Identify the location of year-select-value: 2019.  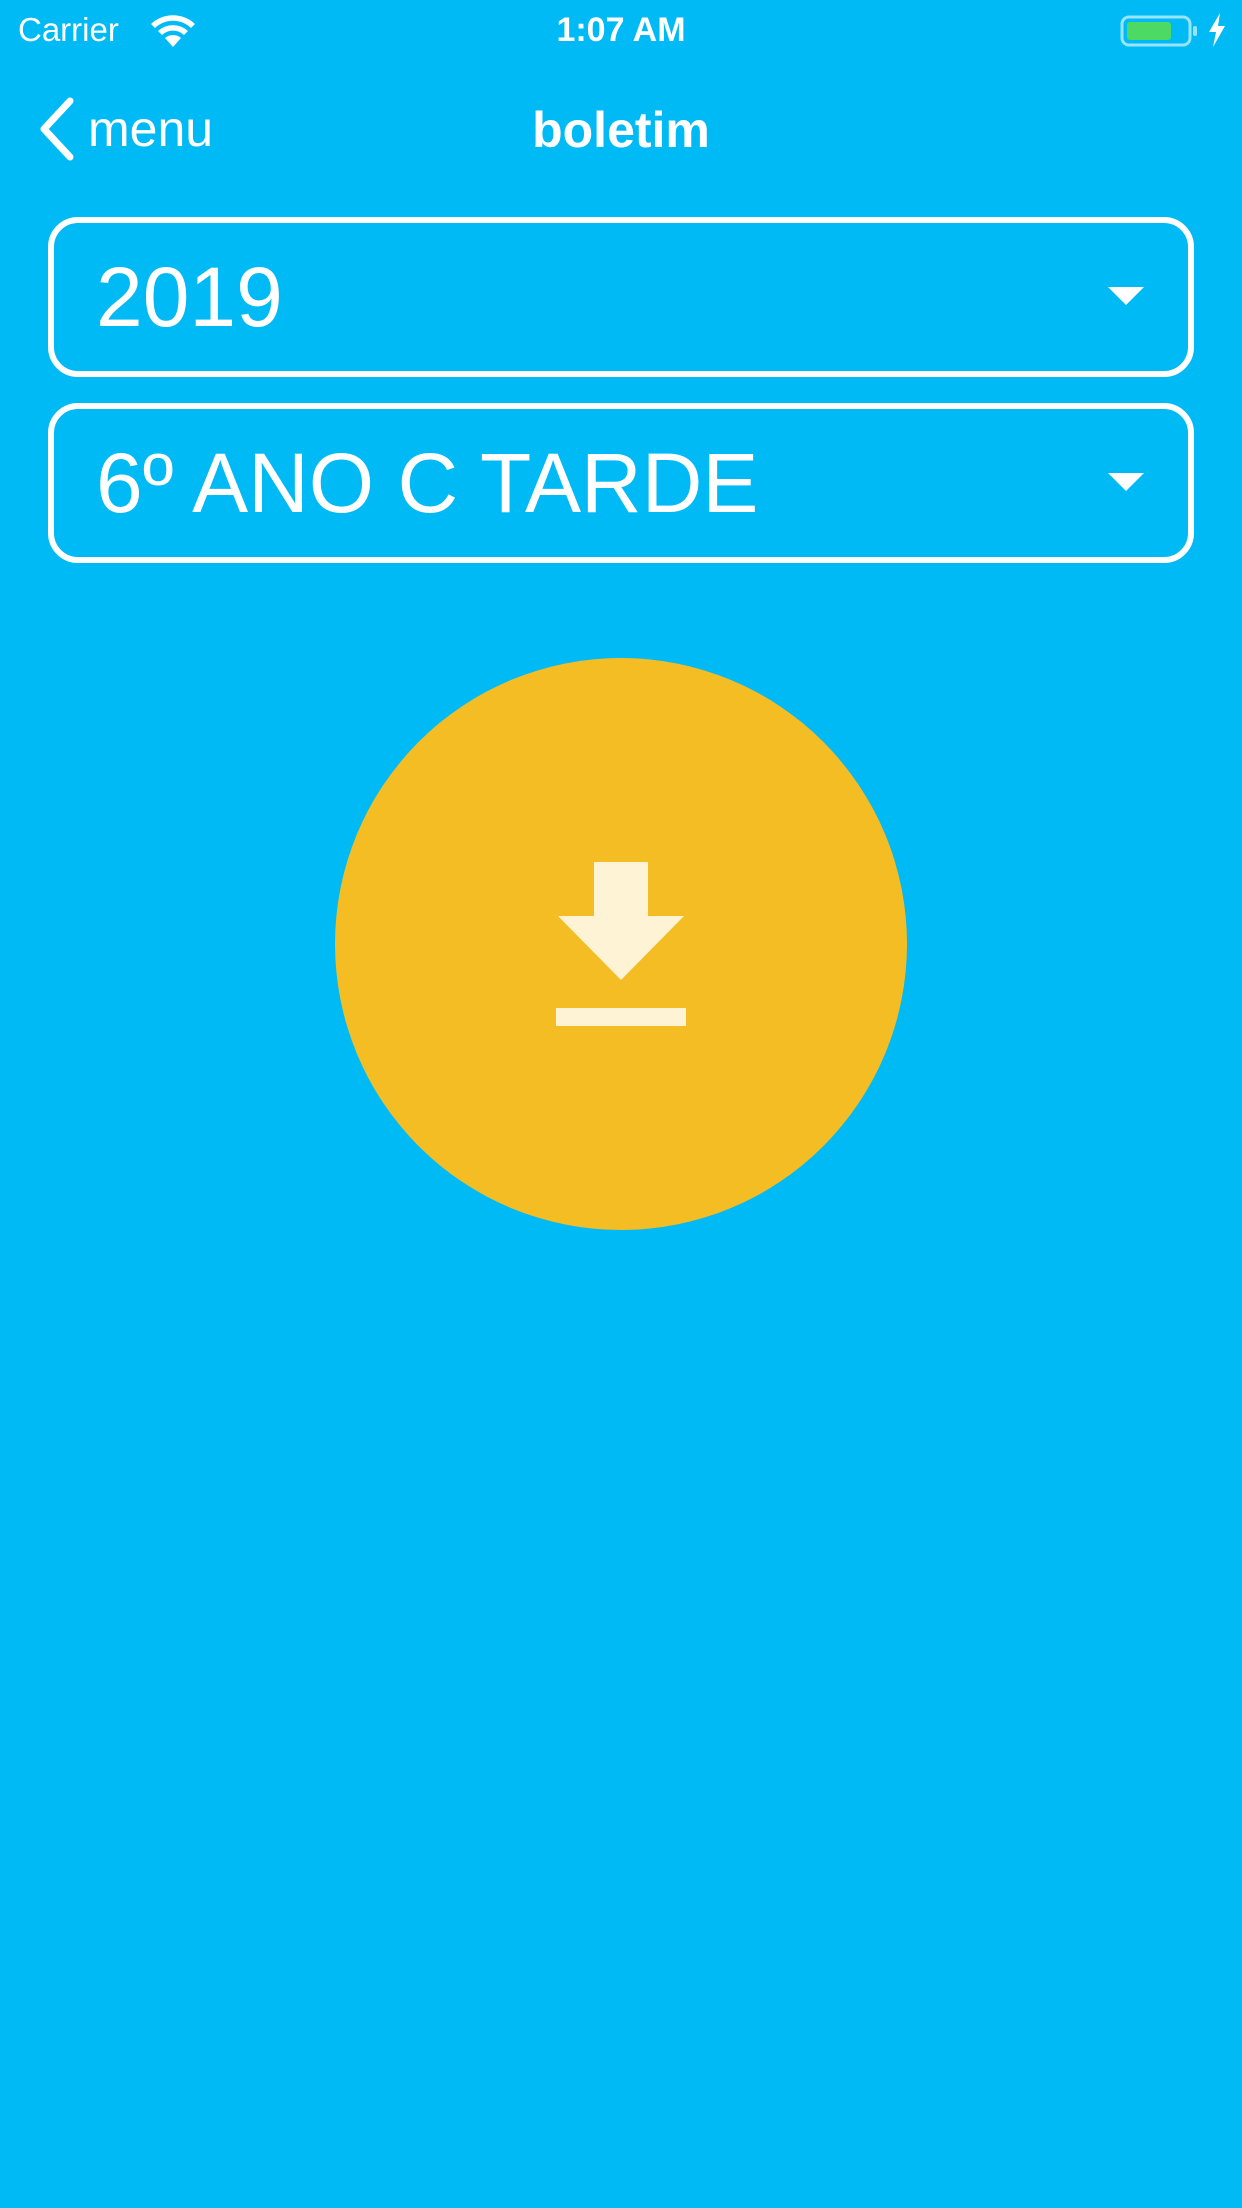
(189, 297).